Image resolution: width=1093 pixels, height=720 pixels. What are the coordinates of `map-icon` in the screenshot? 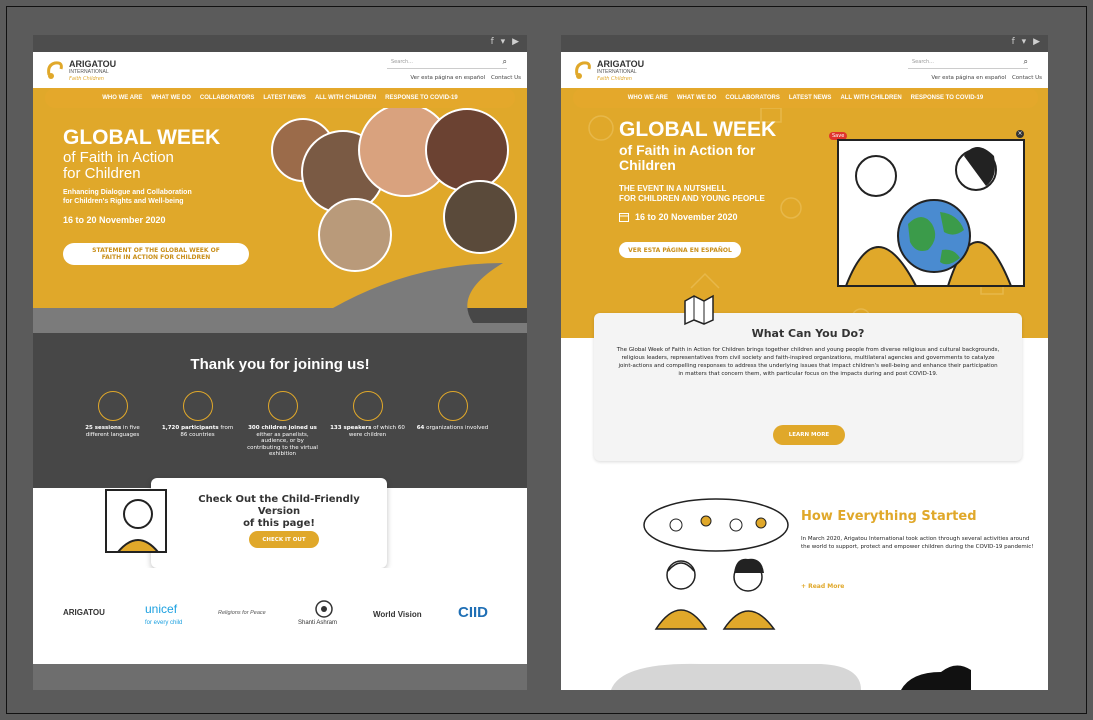 It's located at (699, 310).